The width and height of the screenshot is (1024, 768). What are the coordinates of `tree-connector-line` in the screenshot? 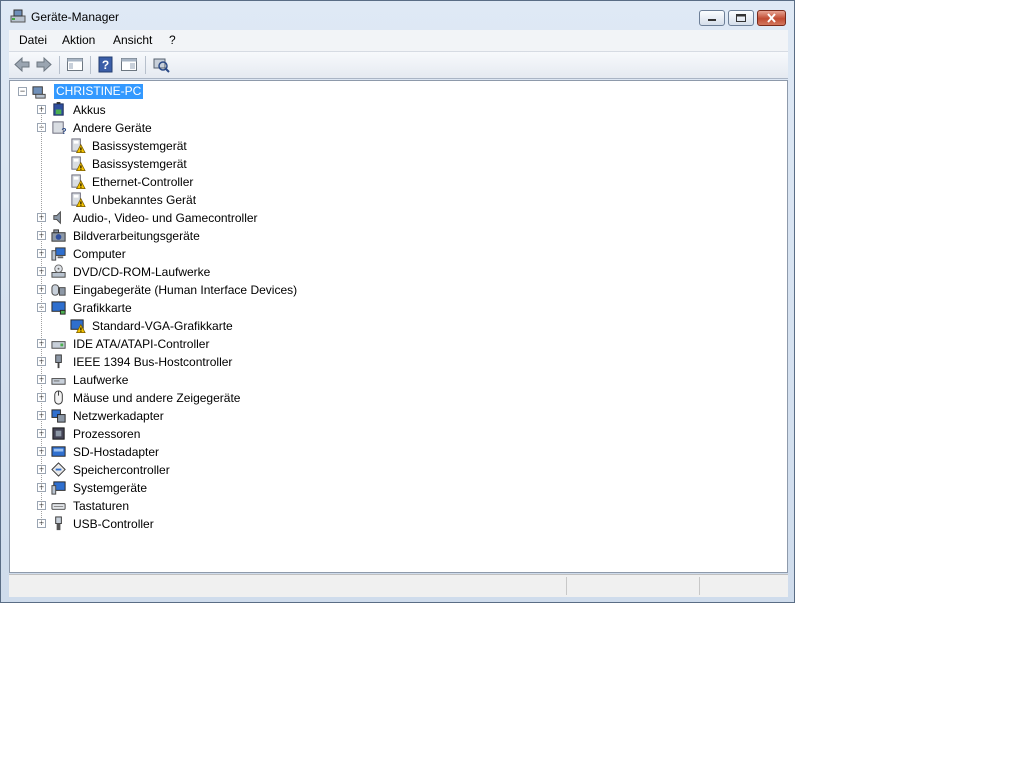 It's located at (41, 316).